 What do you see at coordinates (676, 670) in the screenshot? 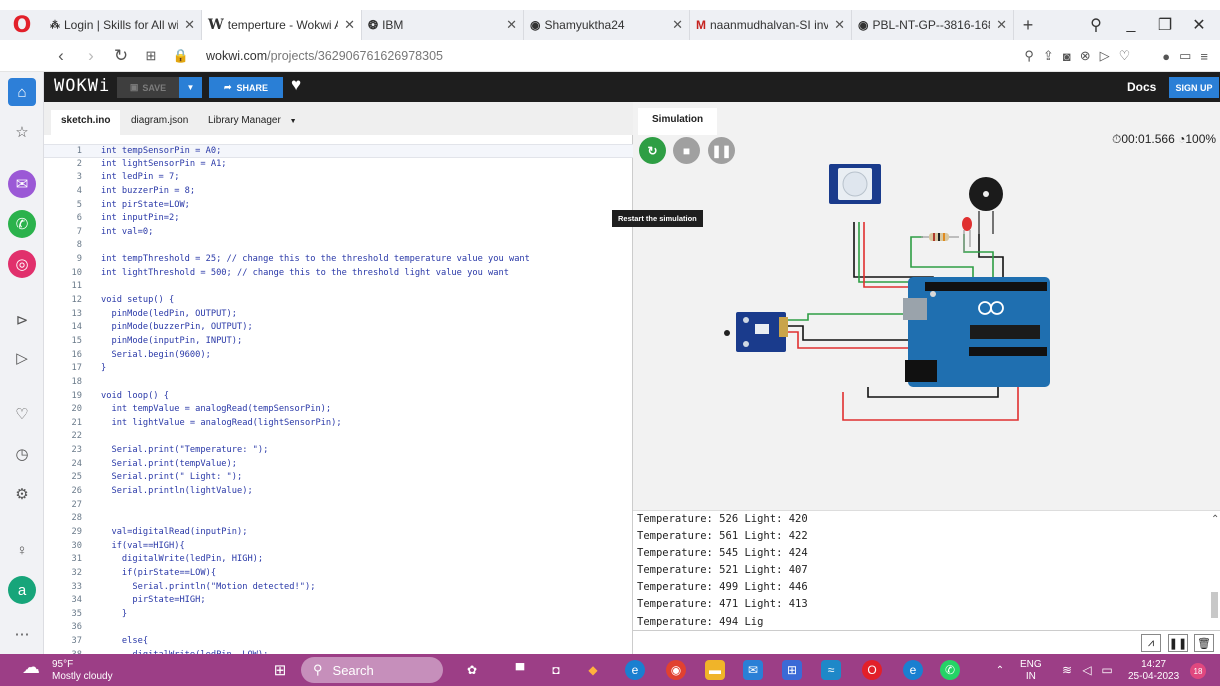
I see `chrome-icon: ◉` at bounding box center [676, 670].